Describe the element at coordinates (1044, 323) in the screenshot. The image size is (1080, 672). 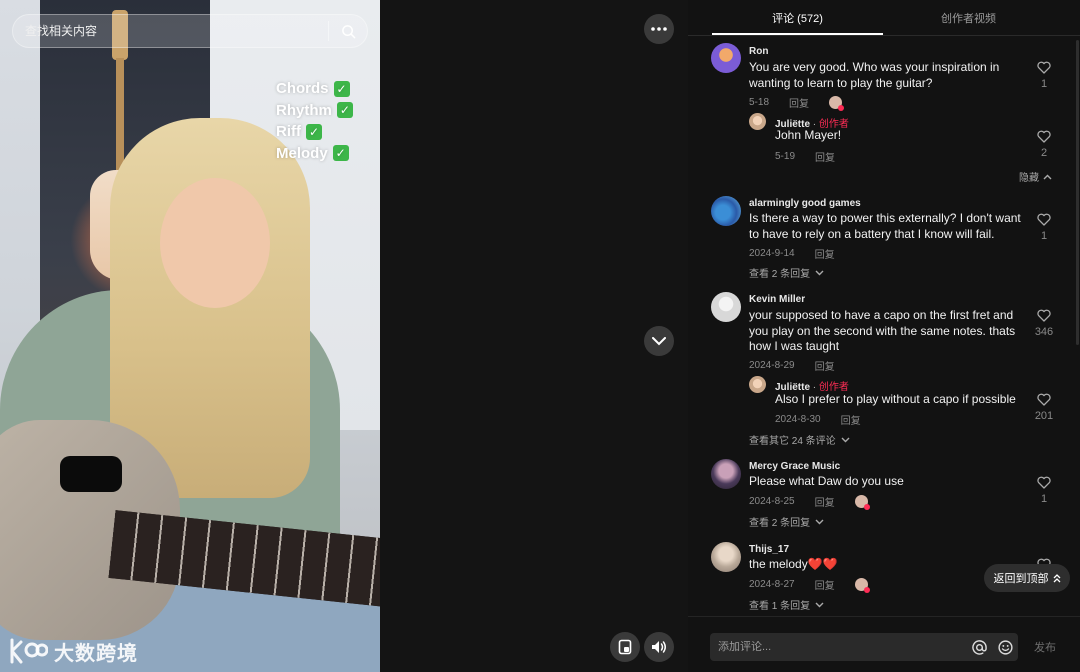
I see `like-button: 346` at that location.